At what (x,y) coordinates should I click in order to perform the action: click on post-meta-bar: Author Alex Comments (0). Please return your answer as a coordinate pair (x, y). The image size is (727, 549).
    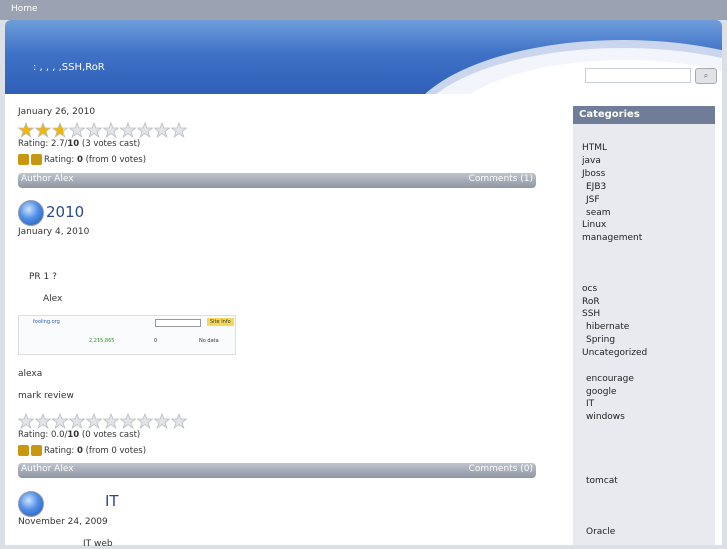
    Looking at the image, I should click on (277, 470).